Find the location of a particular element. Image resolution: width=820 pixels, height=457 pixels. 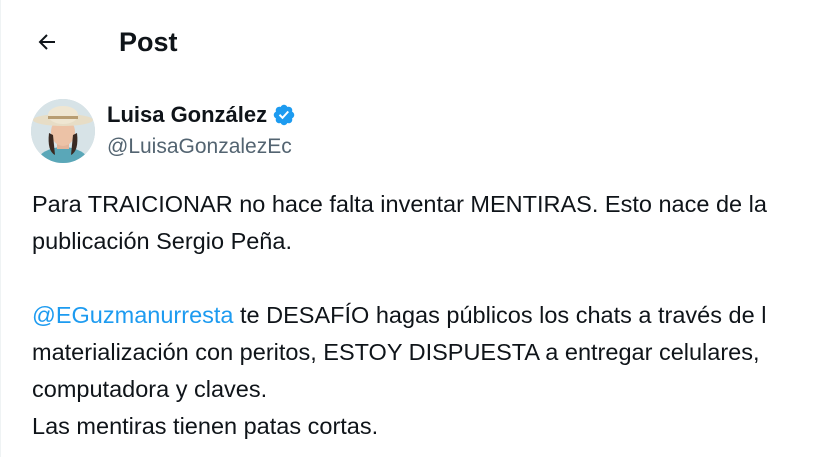

author-name-row: Luisa González is located at coordinates (201, 115).